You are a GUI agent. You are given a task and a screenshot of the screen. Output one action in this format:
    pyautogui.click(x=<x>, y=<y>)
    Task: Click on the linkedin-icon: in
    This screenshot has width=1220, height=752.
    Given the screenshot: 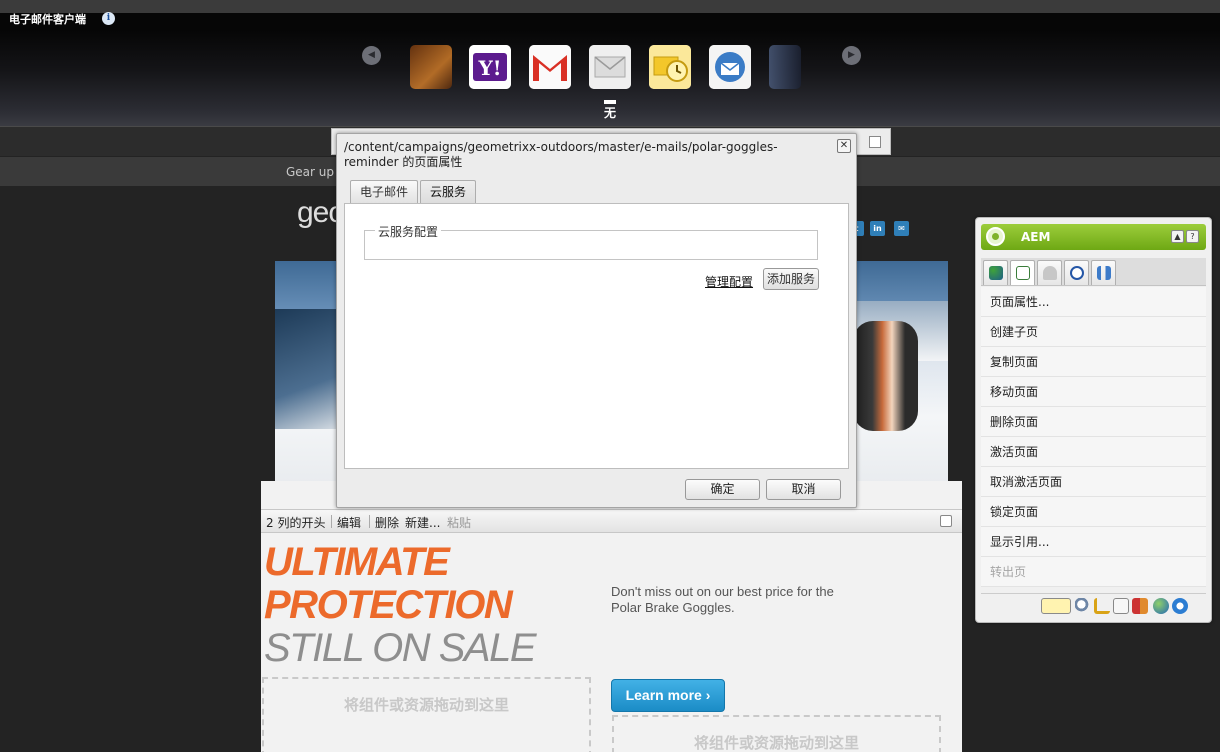 What is the action you would take?
    pyautogui.click(x=877, y=228)
    